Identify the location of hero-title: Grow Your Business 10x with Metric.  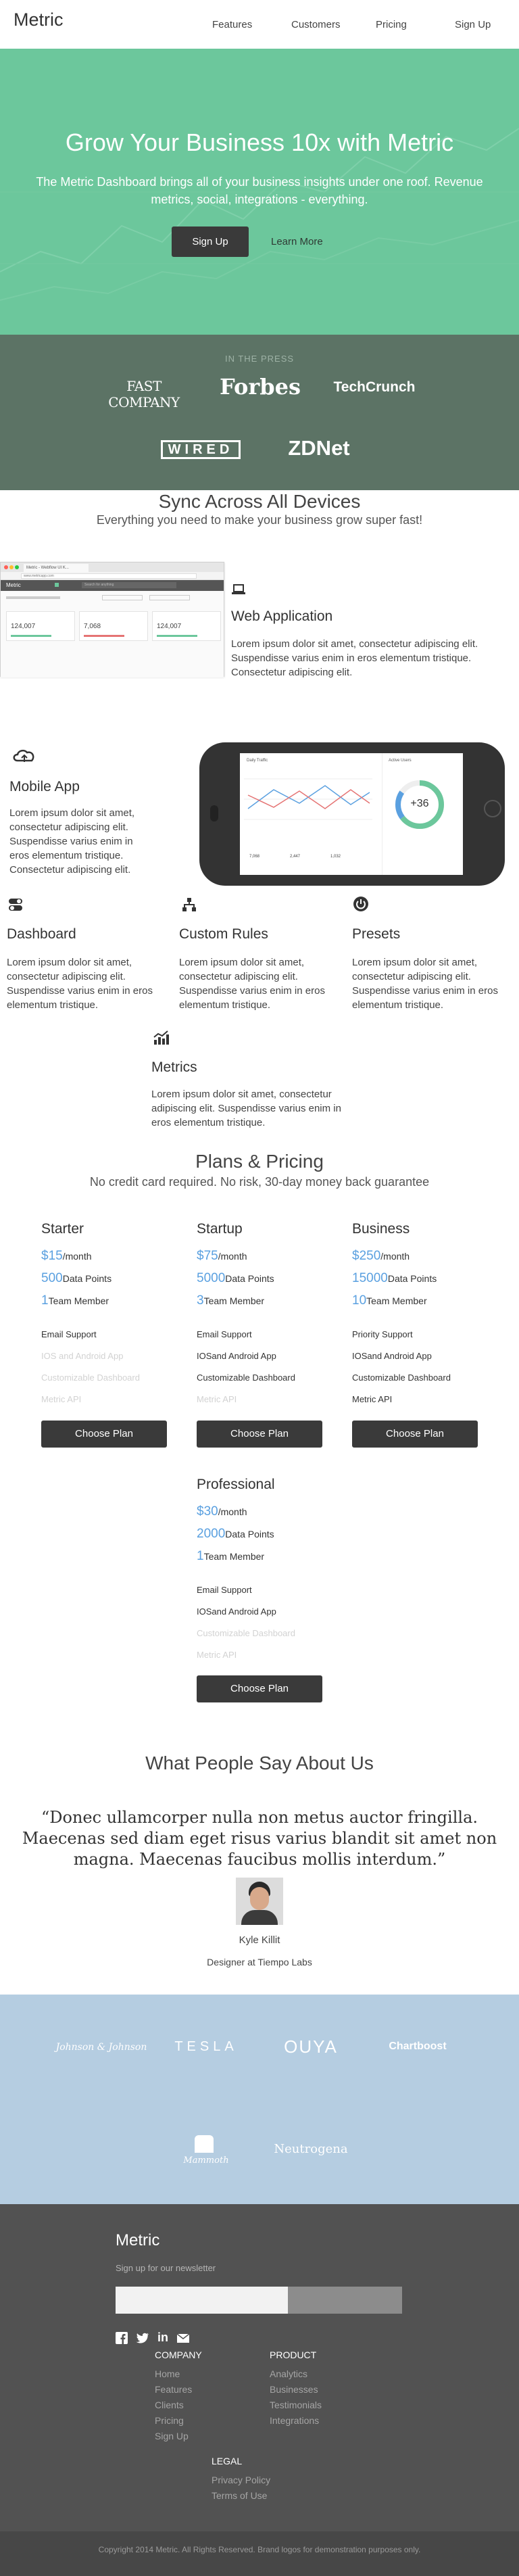
(259, 142).